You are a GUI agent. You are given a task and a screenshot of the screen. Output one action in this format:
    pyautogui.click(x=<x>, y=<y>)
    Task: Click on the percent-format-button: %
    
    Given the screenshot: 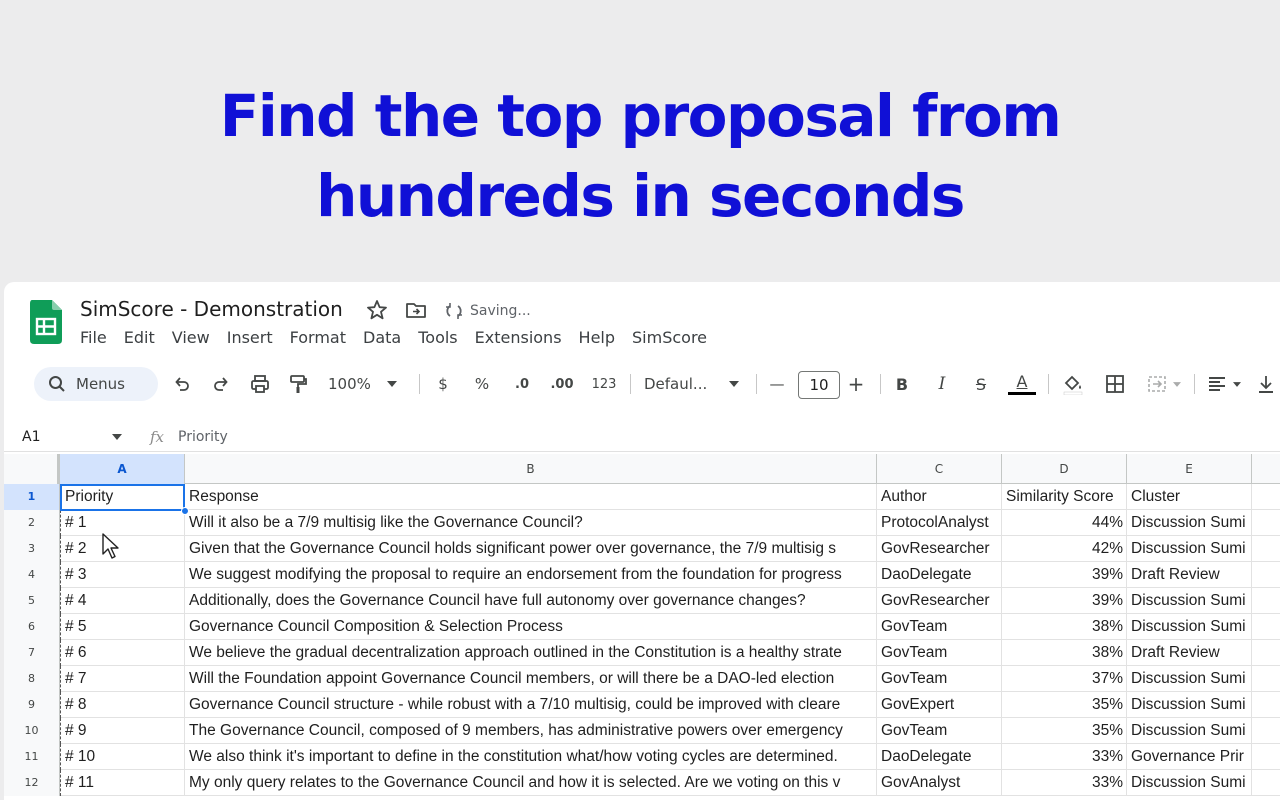 What is the action you would take?
    pyautogui.click(x=482, y=384)
    